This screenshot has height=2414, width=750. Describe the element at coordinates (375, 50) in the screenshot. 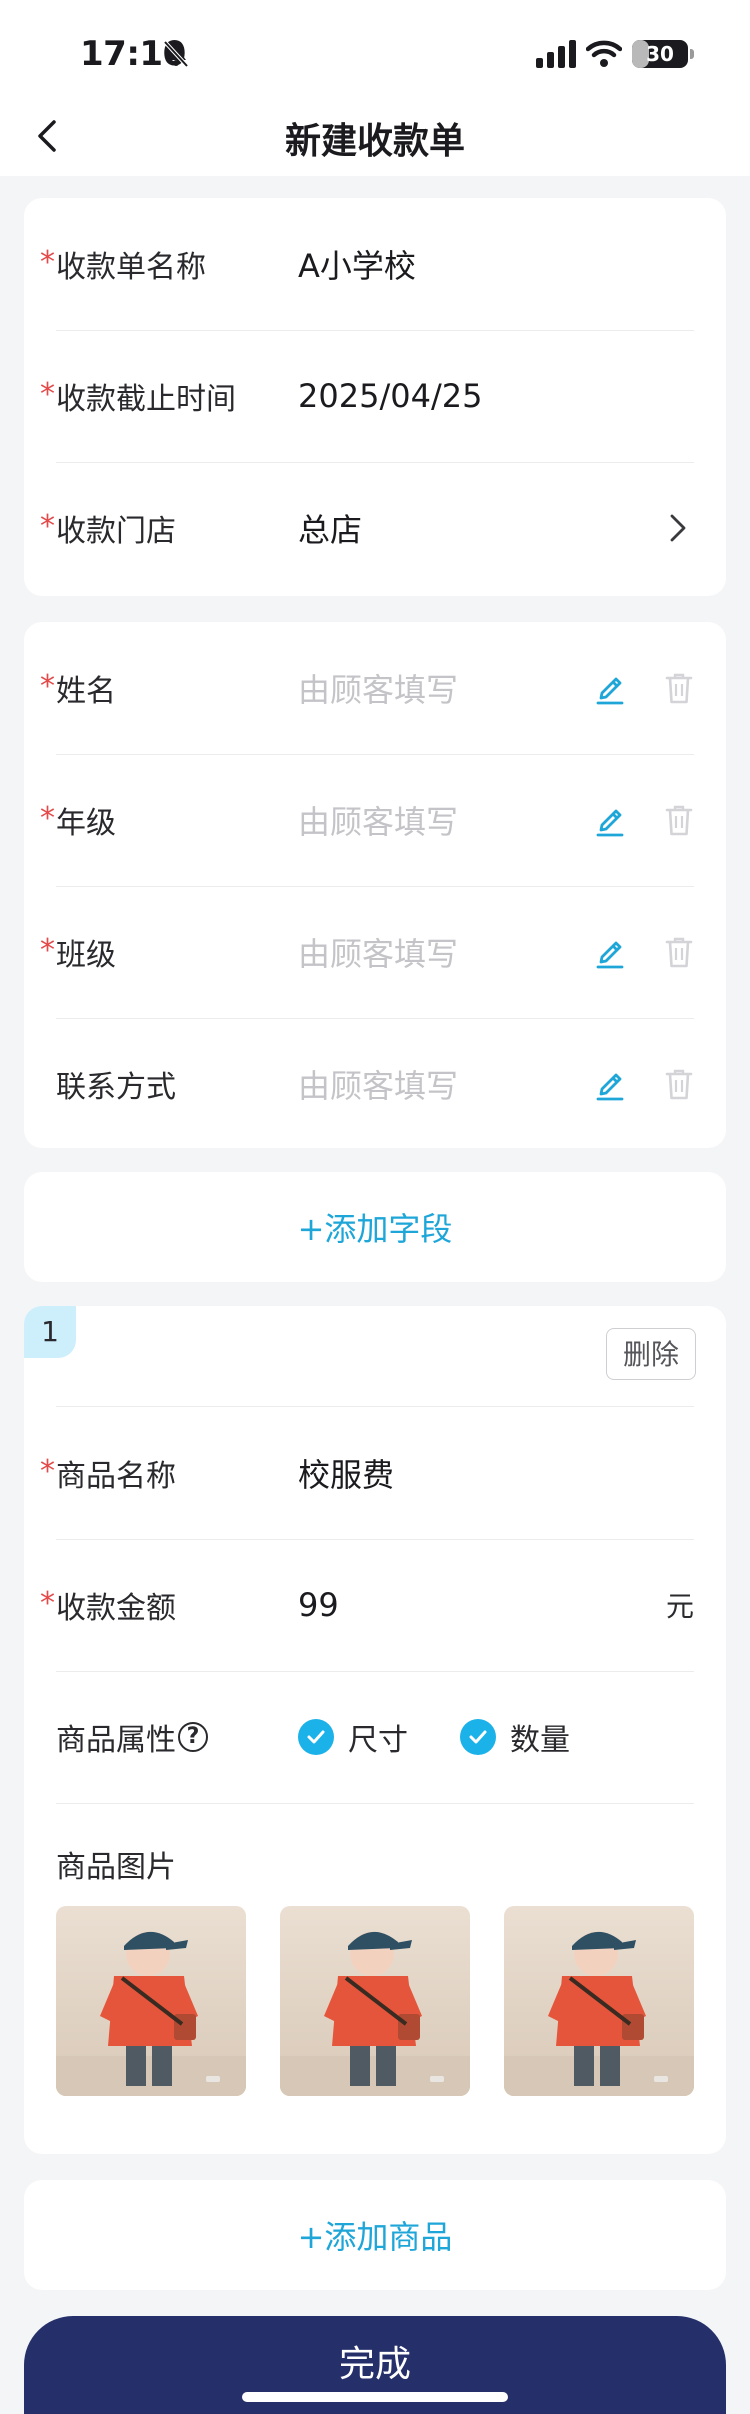

I see `status-bar: 17:10 30` at that location.